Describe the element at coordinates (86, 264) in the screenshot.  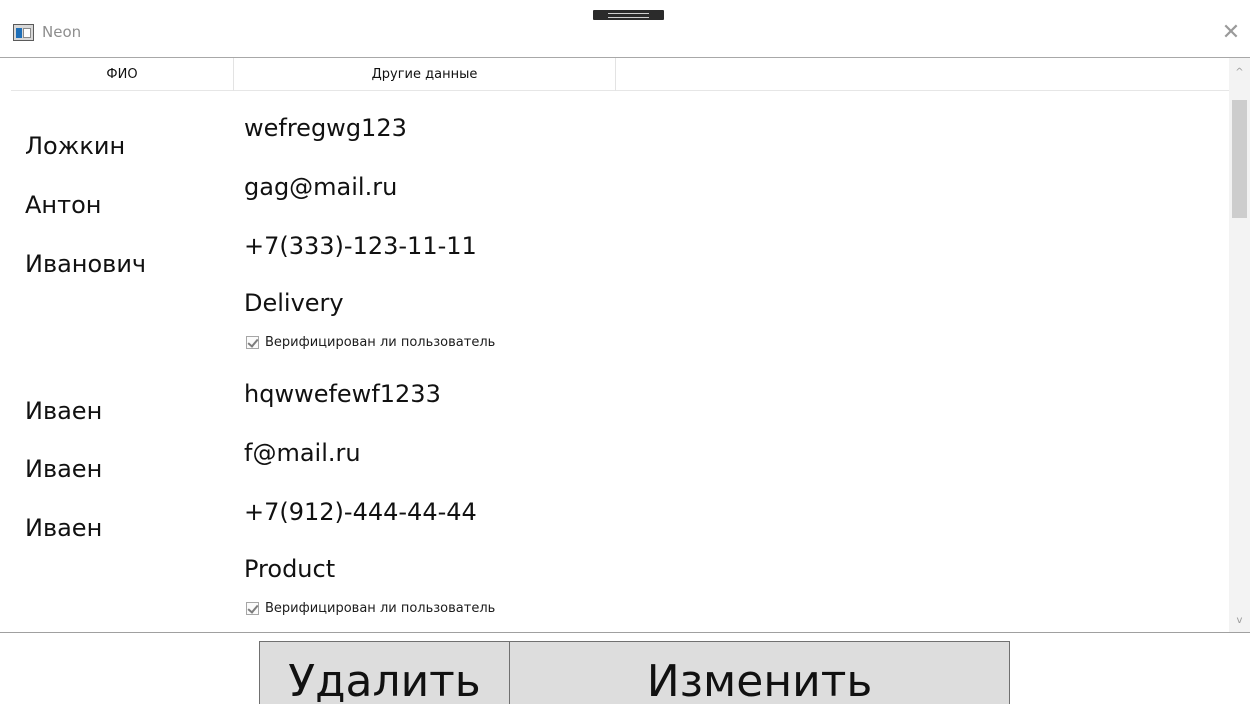
I see `patronymic: Иванович` at that location.